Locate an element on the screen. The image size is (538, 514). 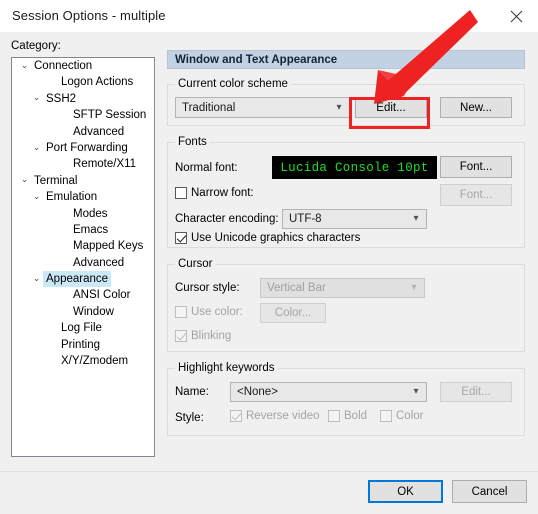
tree-item-window: Window is located at coordinates (83, 312).